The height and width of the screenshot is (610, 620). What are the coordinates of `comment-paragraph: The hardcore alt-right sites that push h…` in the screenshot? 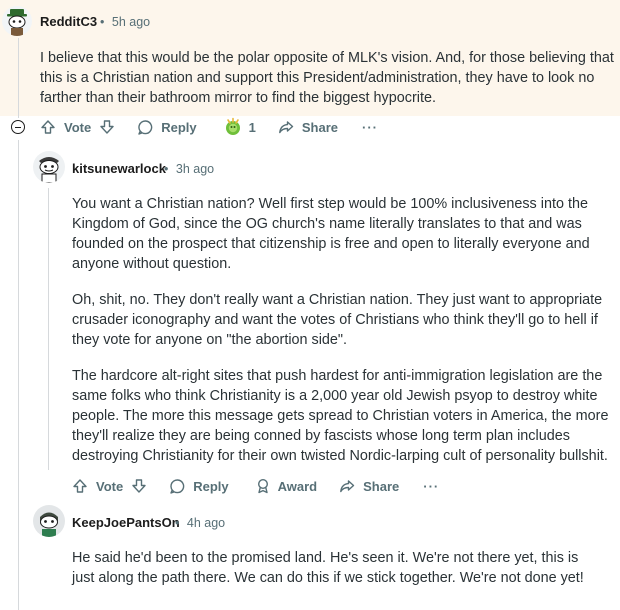 It's located at (340, 416).